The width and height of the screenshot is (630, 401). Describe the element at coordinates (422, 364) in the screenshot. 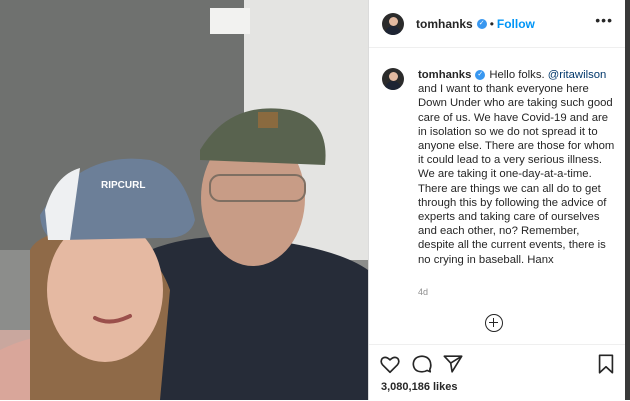

I see `comment-icon` at that location.